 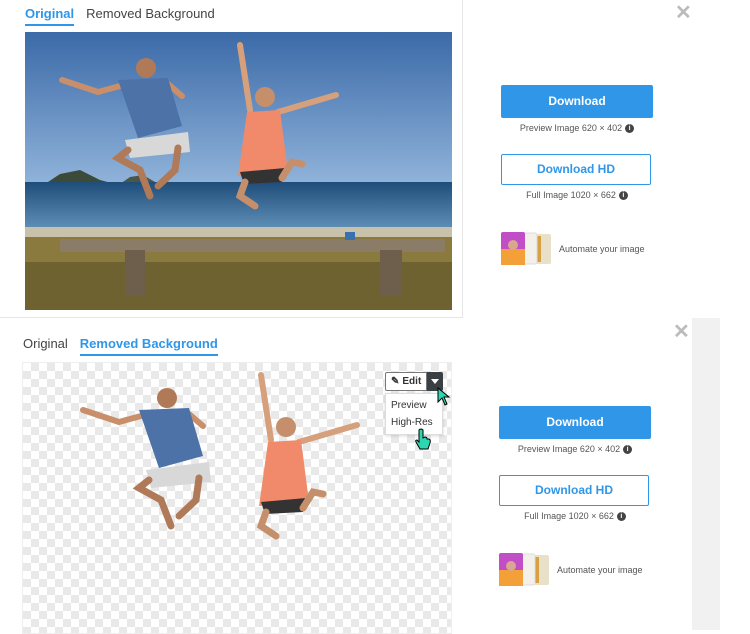 I want to click on top-tabs: Original Removed Background, so click(x=120, y=16).